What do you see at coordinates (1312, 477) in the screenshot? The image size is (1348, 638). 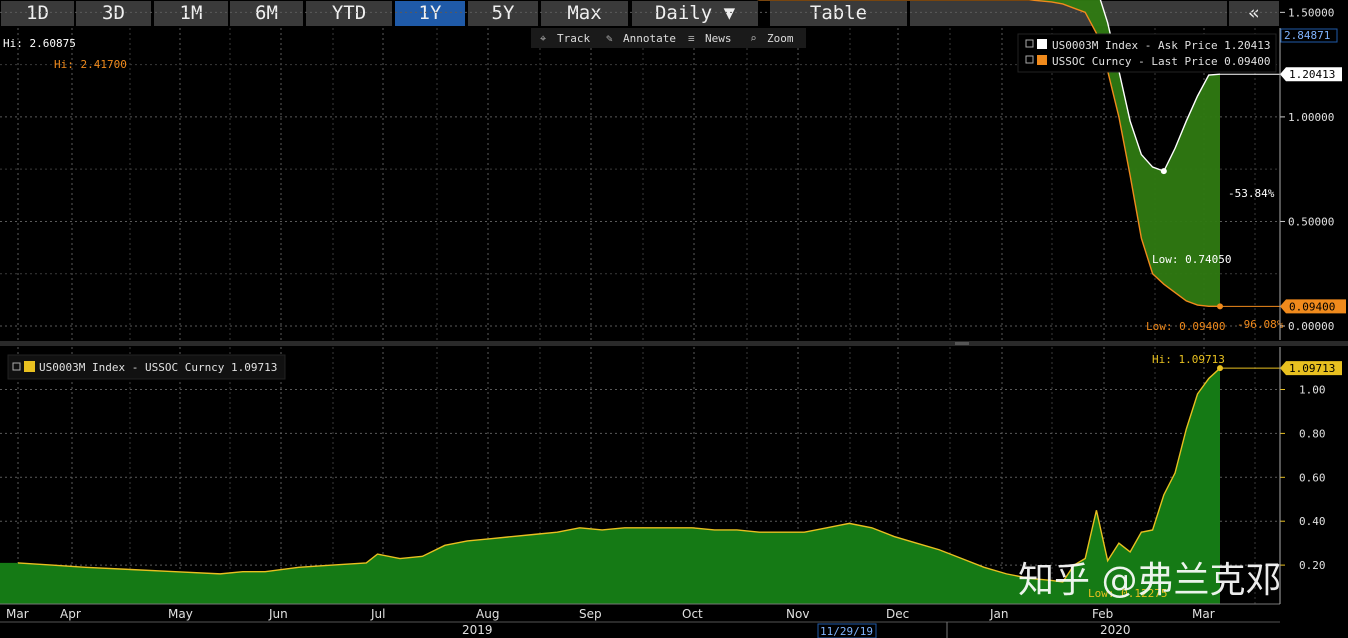 I see `y-tick-label-bottom: 0.60` at bounding box center [1312, 477].